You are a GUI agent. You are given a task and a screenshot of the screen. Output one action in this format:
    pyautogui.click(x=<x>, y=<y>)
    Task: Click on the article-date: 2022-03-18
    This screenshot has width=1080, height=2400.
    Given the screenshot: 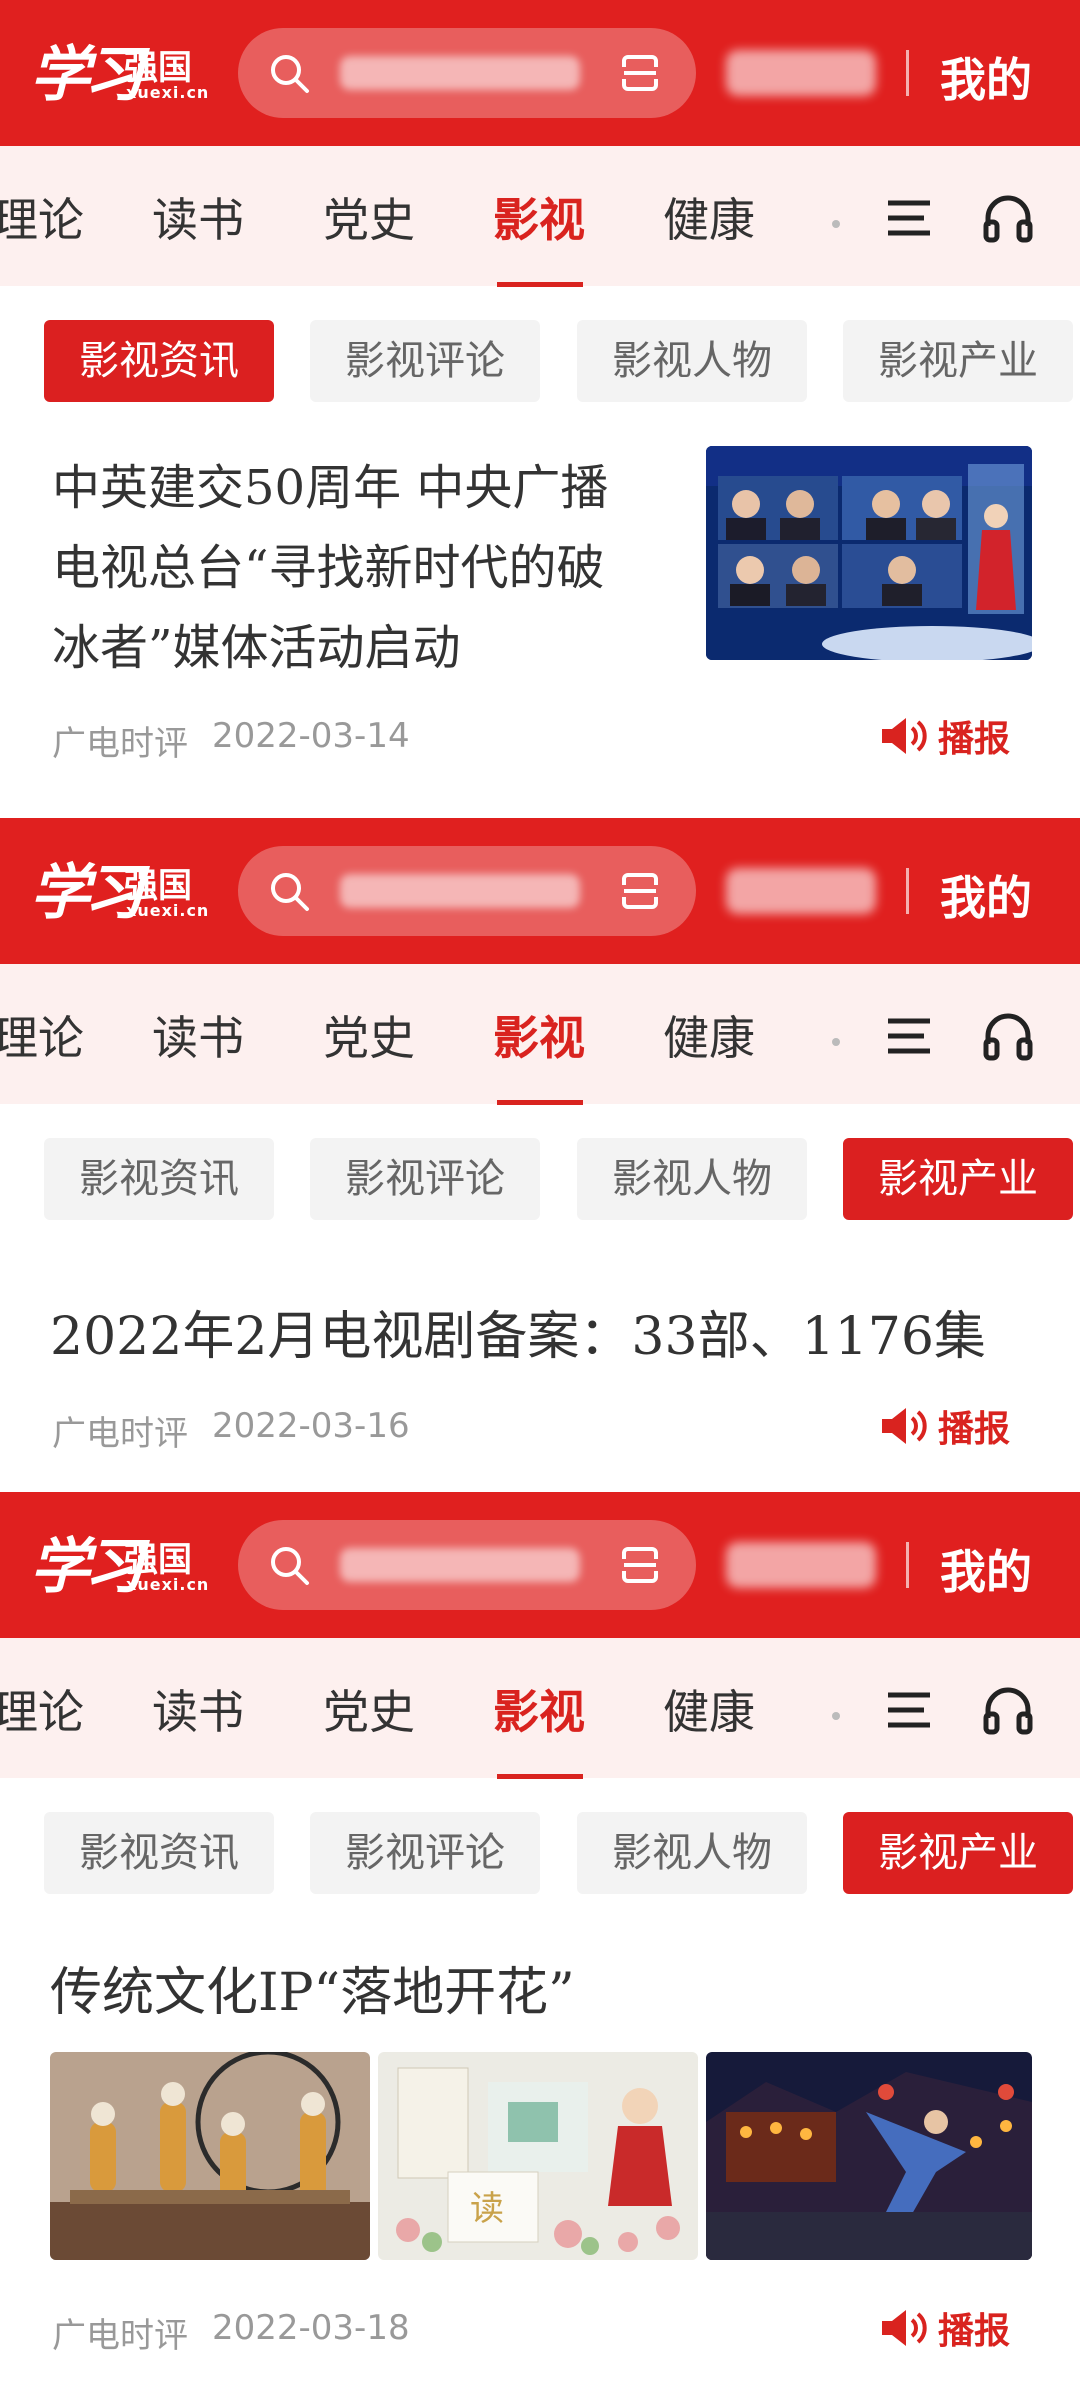 What is the action you would take?
    pyautogui.click(x=311, y=2328)
    